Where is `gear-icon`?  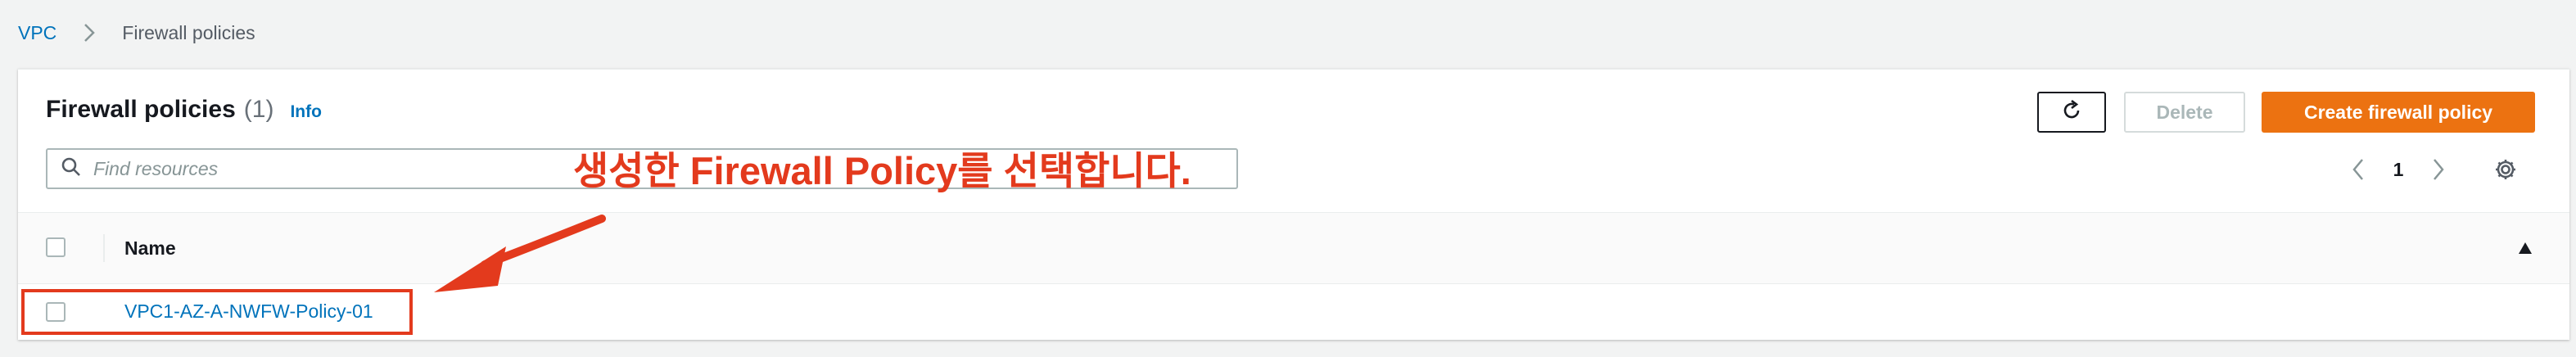 gear-icon is located at coordinates (2505, 170).